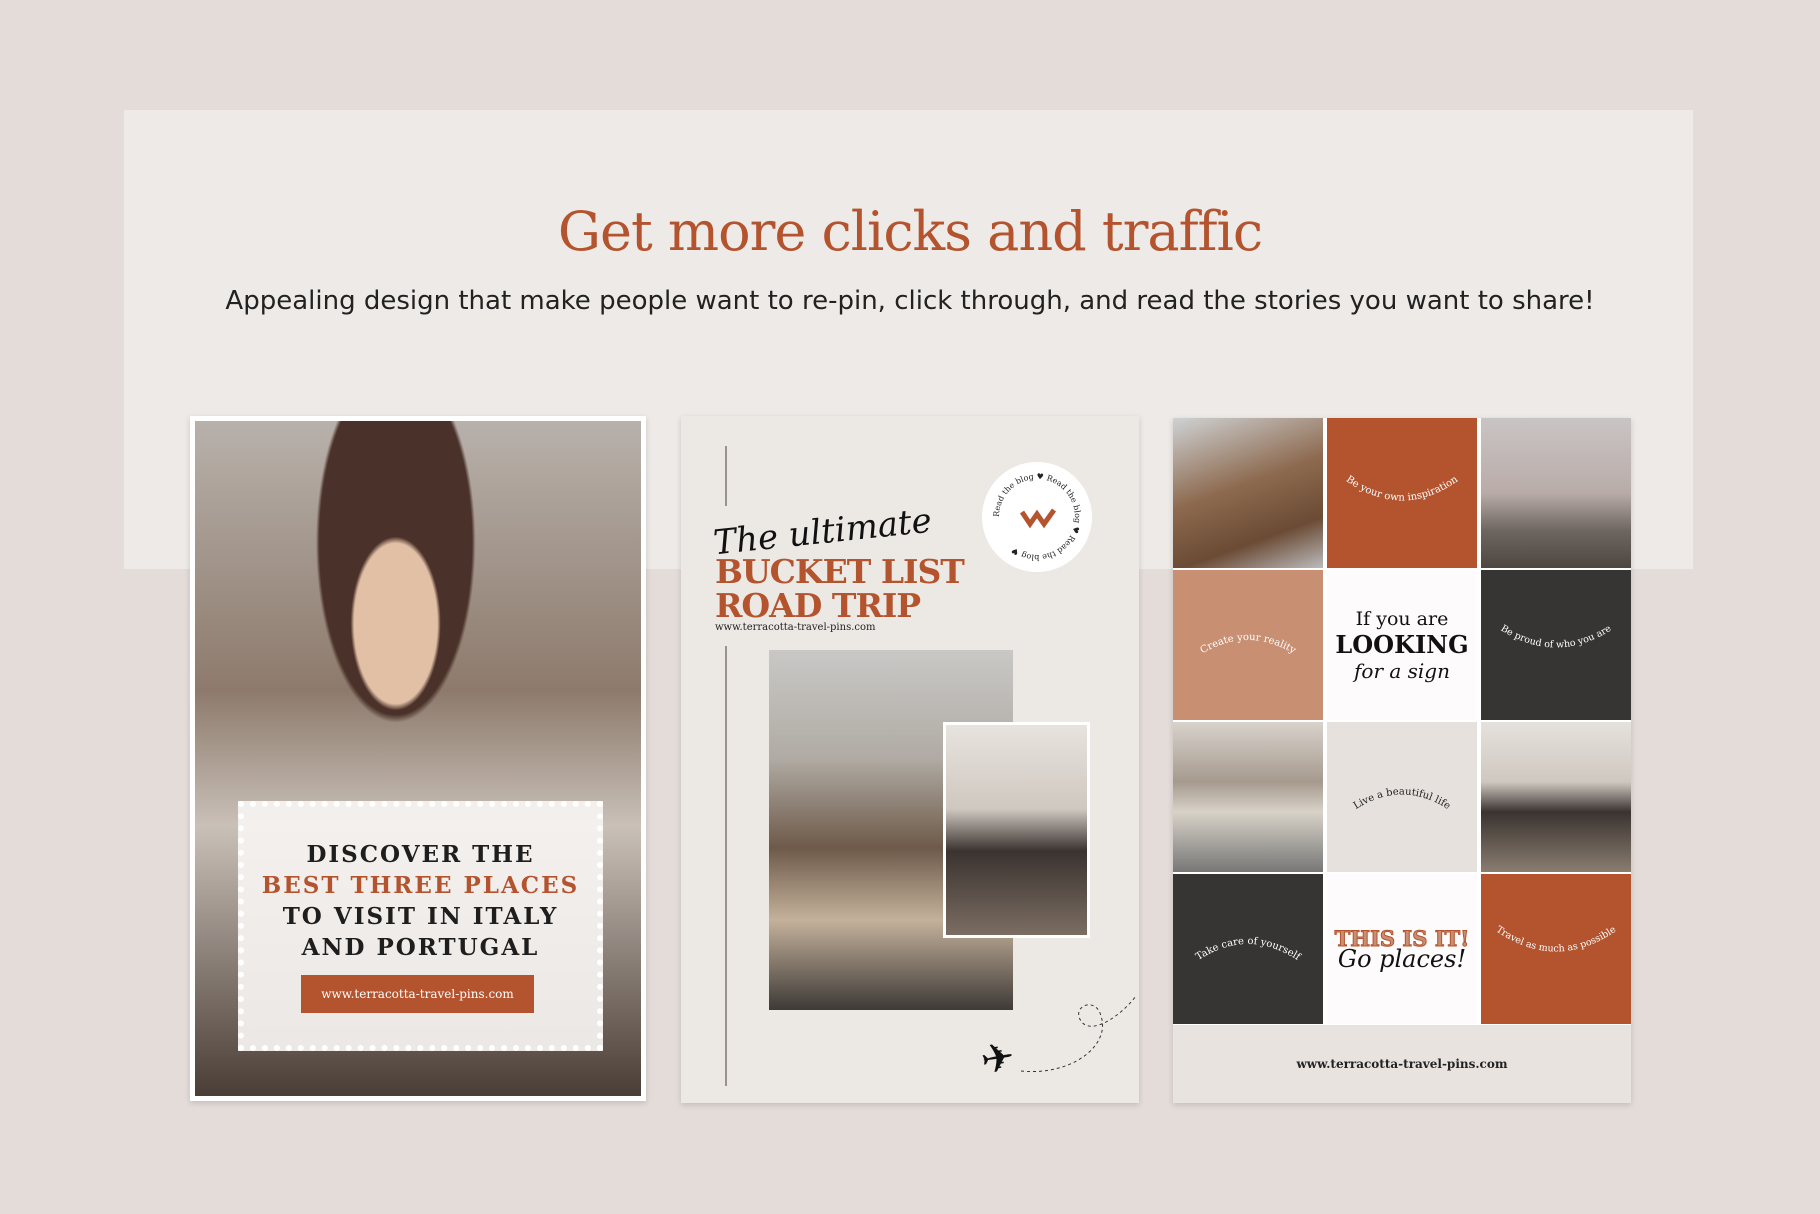  Describe the element at coordinates (420, 885) in the screenshot. I see `headline-line-accent: BEST THREE PLACES` at that location.